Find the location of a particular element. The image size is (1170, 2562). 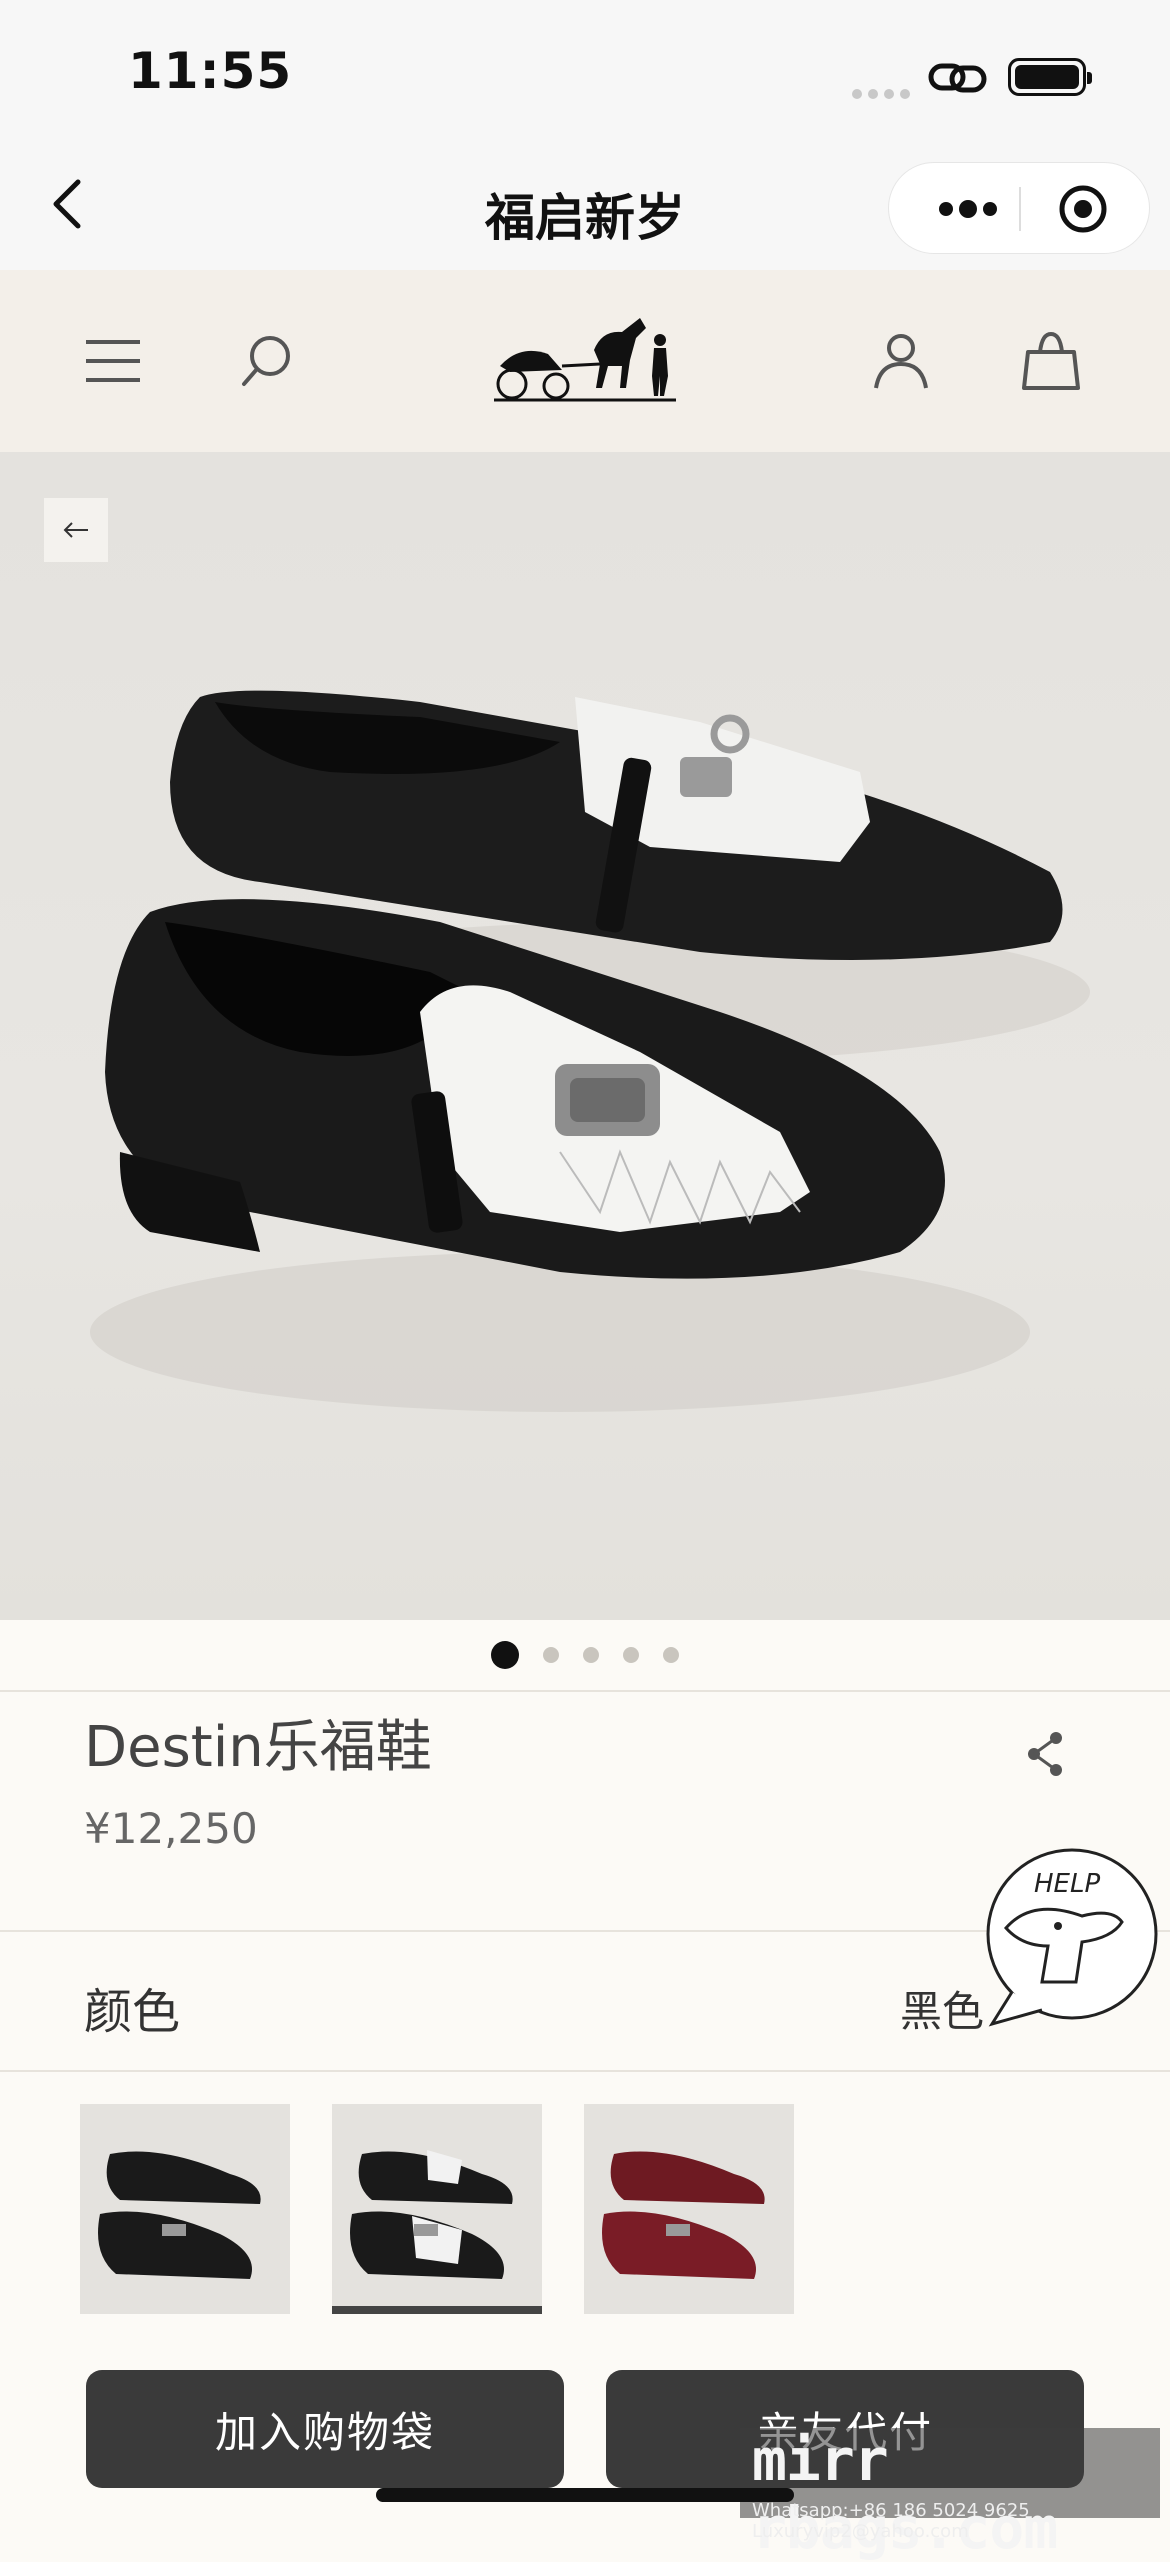

shopping-bag-icon is located at coordinates (1051, 361).